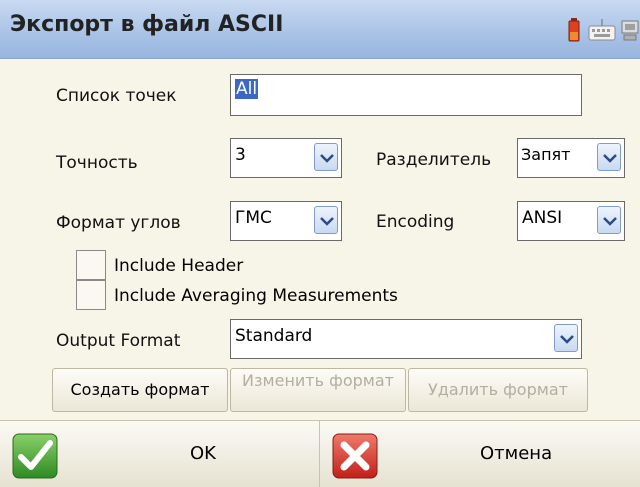 The image size is (640, 487). I want to click on edit-format-button: Изменить формат, so click(318, 390).